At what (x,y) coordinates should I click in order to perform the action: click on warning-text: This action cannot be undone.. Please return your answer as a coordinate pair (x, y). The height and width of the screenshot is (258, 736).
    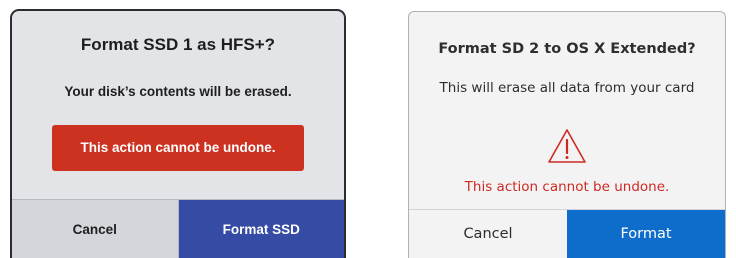
    Looking at the image, I should click on (567, 187).